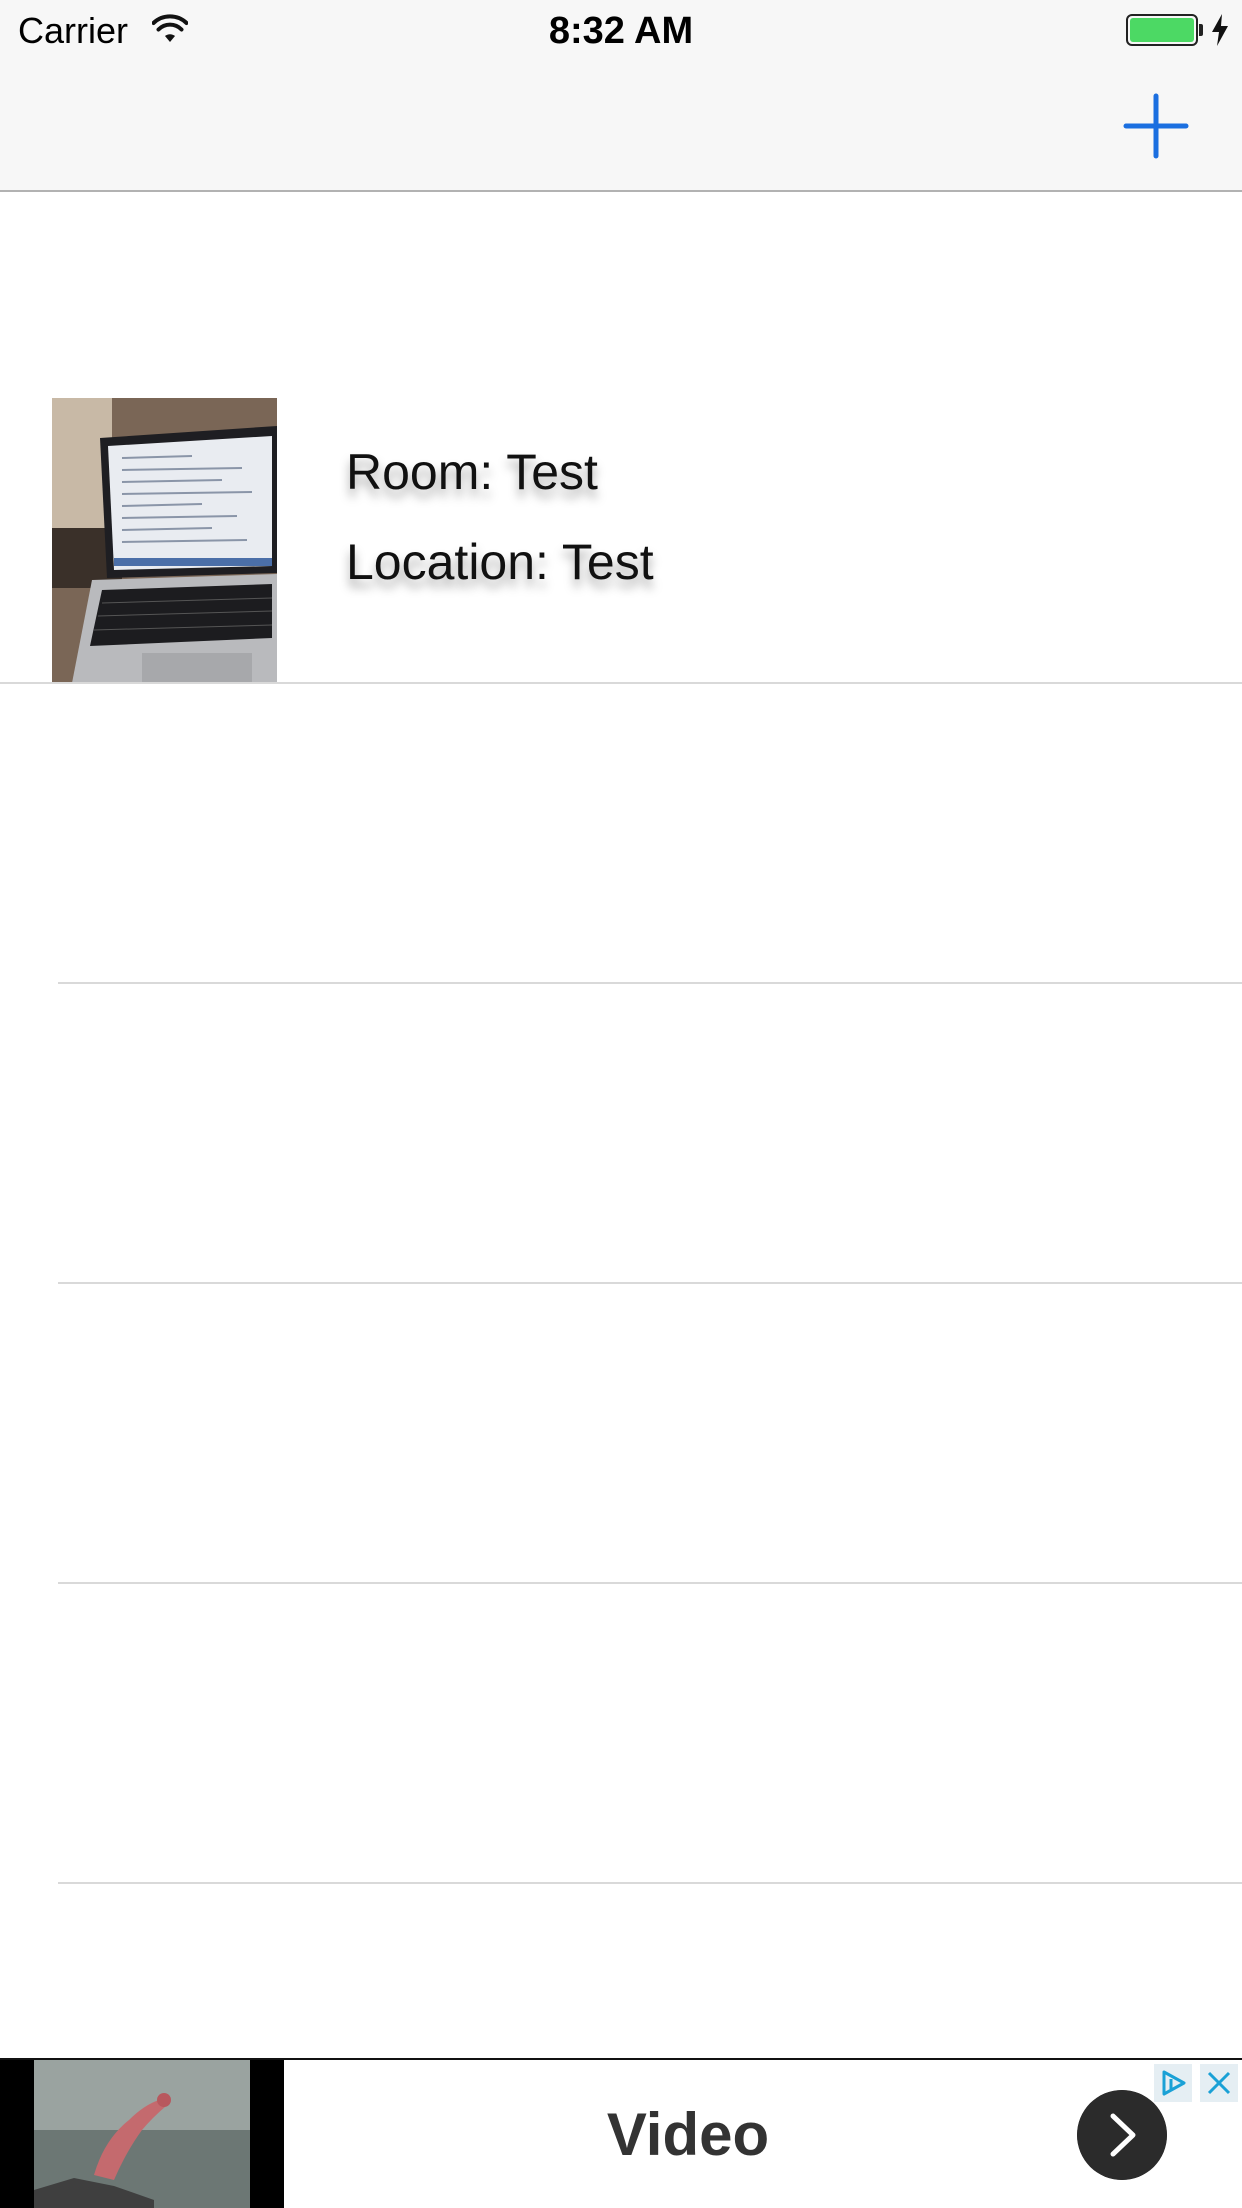  Describe the element at coordinates (1156, 126) in the screenshot. I see `plus-icon` at that location.